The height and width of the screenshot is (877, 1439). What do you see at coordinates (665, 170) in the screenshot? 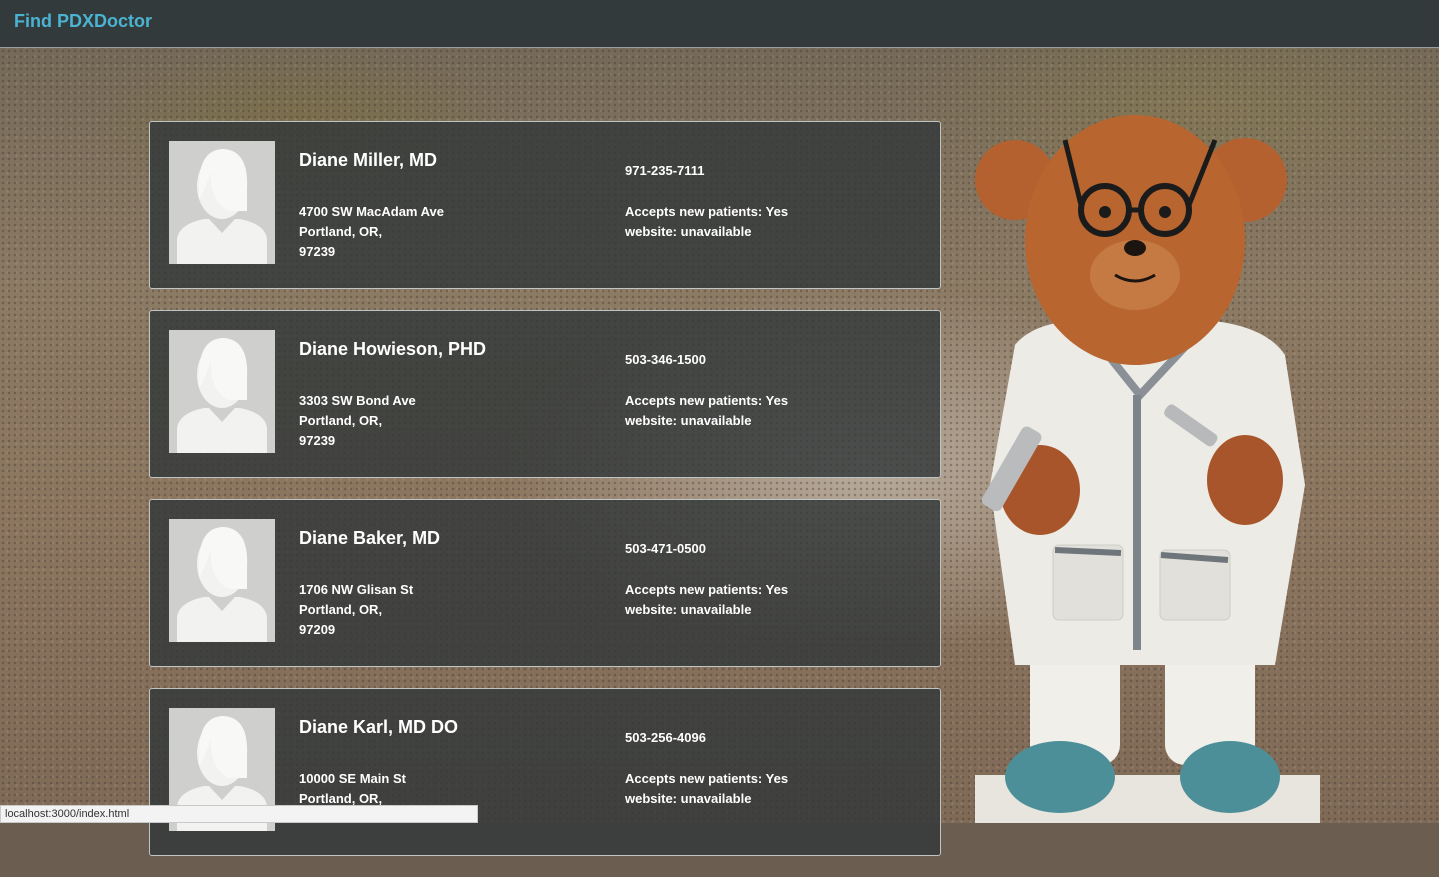
I see `doctor-phone: 971-235-7111` at bounding box center [665, 170].